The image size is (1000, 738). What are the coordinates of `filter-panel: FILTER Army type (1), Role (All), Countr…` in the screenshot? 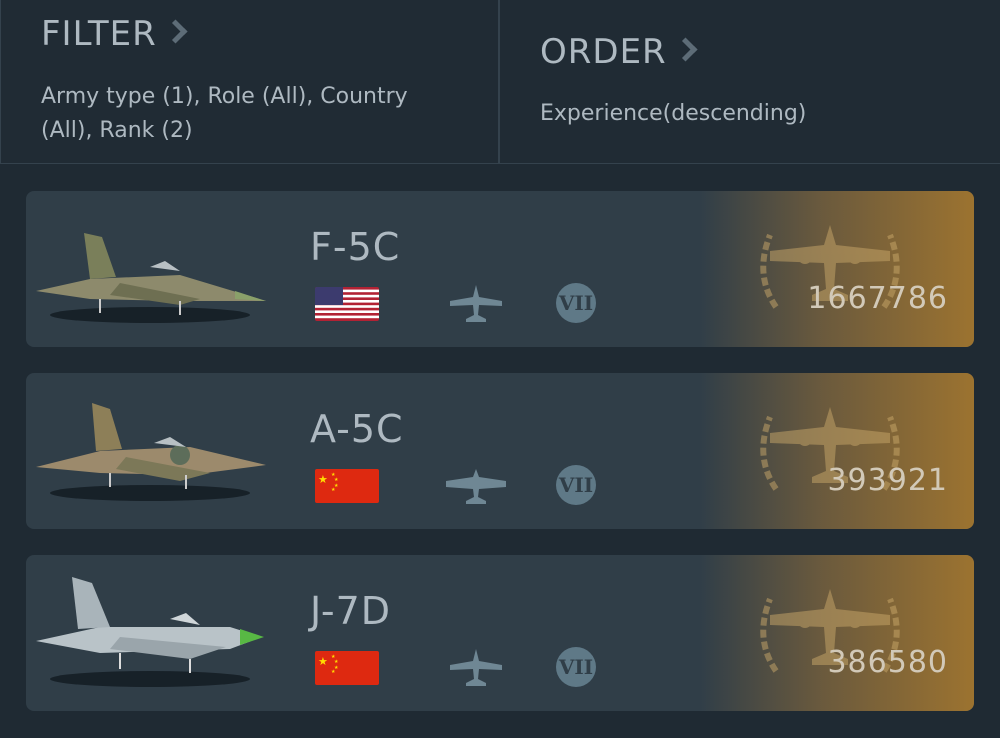 It's located at (250, 81).